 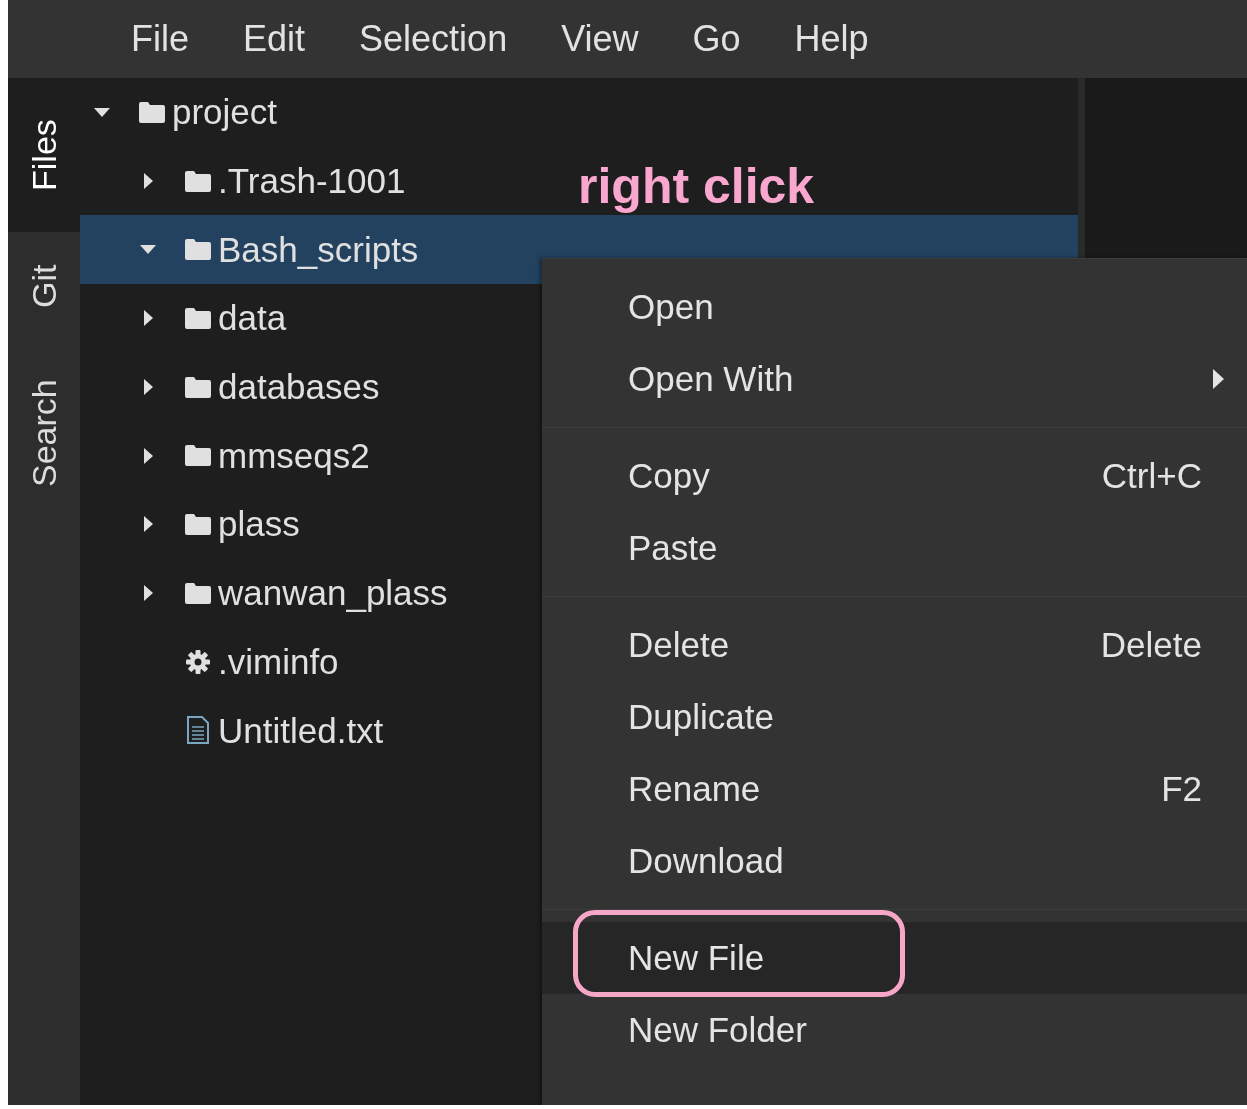 I want to click on tree-item: project, so click(x=184, y=112).